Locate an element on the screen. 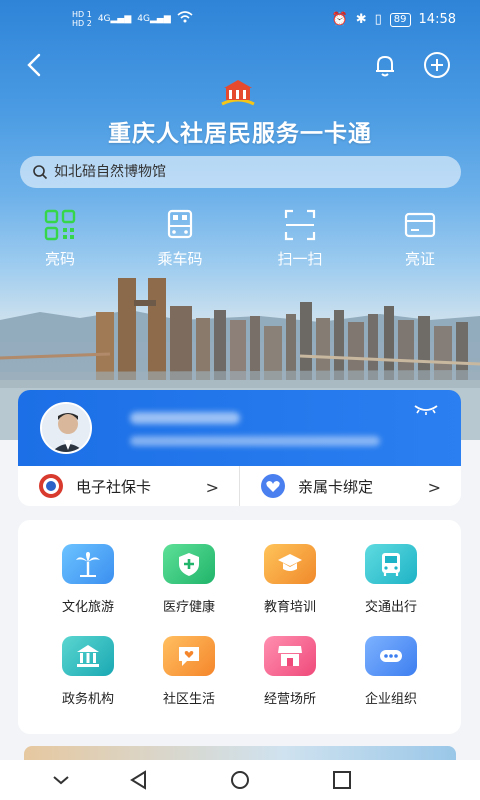 The height and width of the screenshot is (800, 480). service-transportation: 交通出行 is located at coordinates (391, 579).